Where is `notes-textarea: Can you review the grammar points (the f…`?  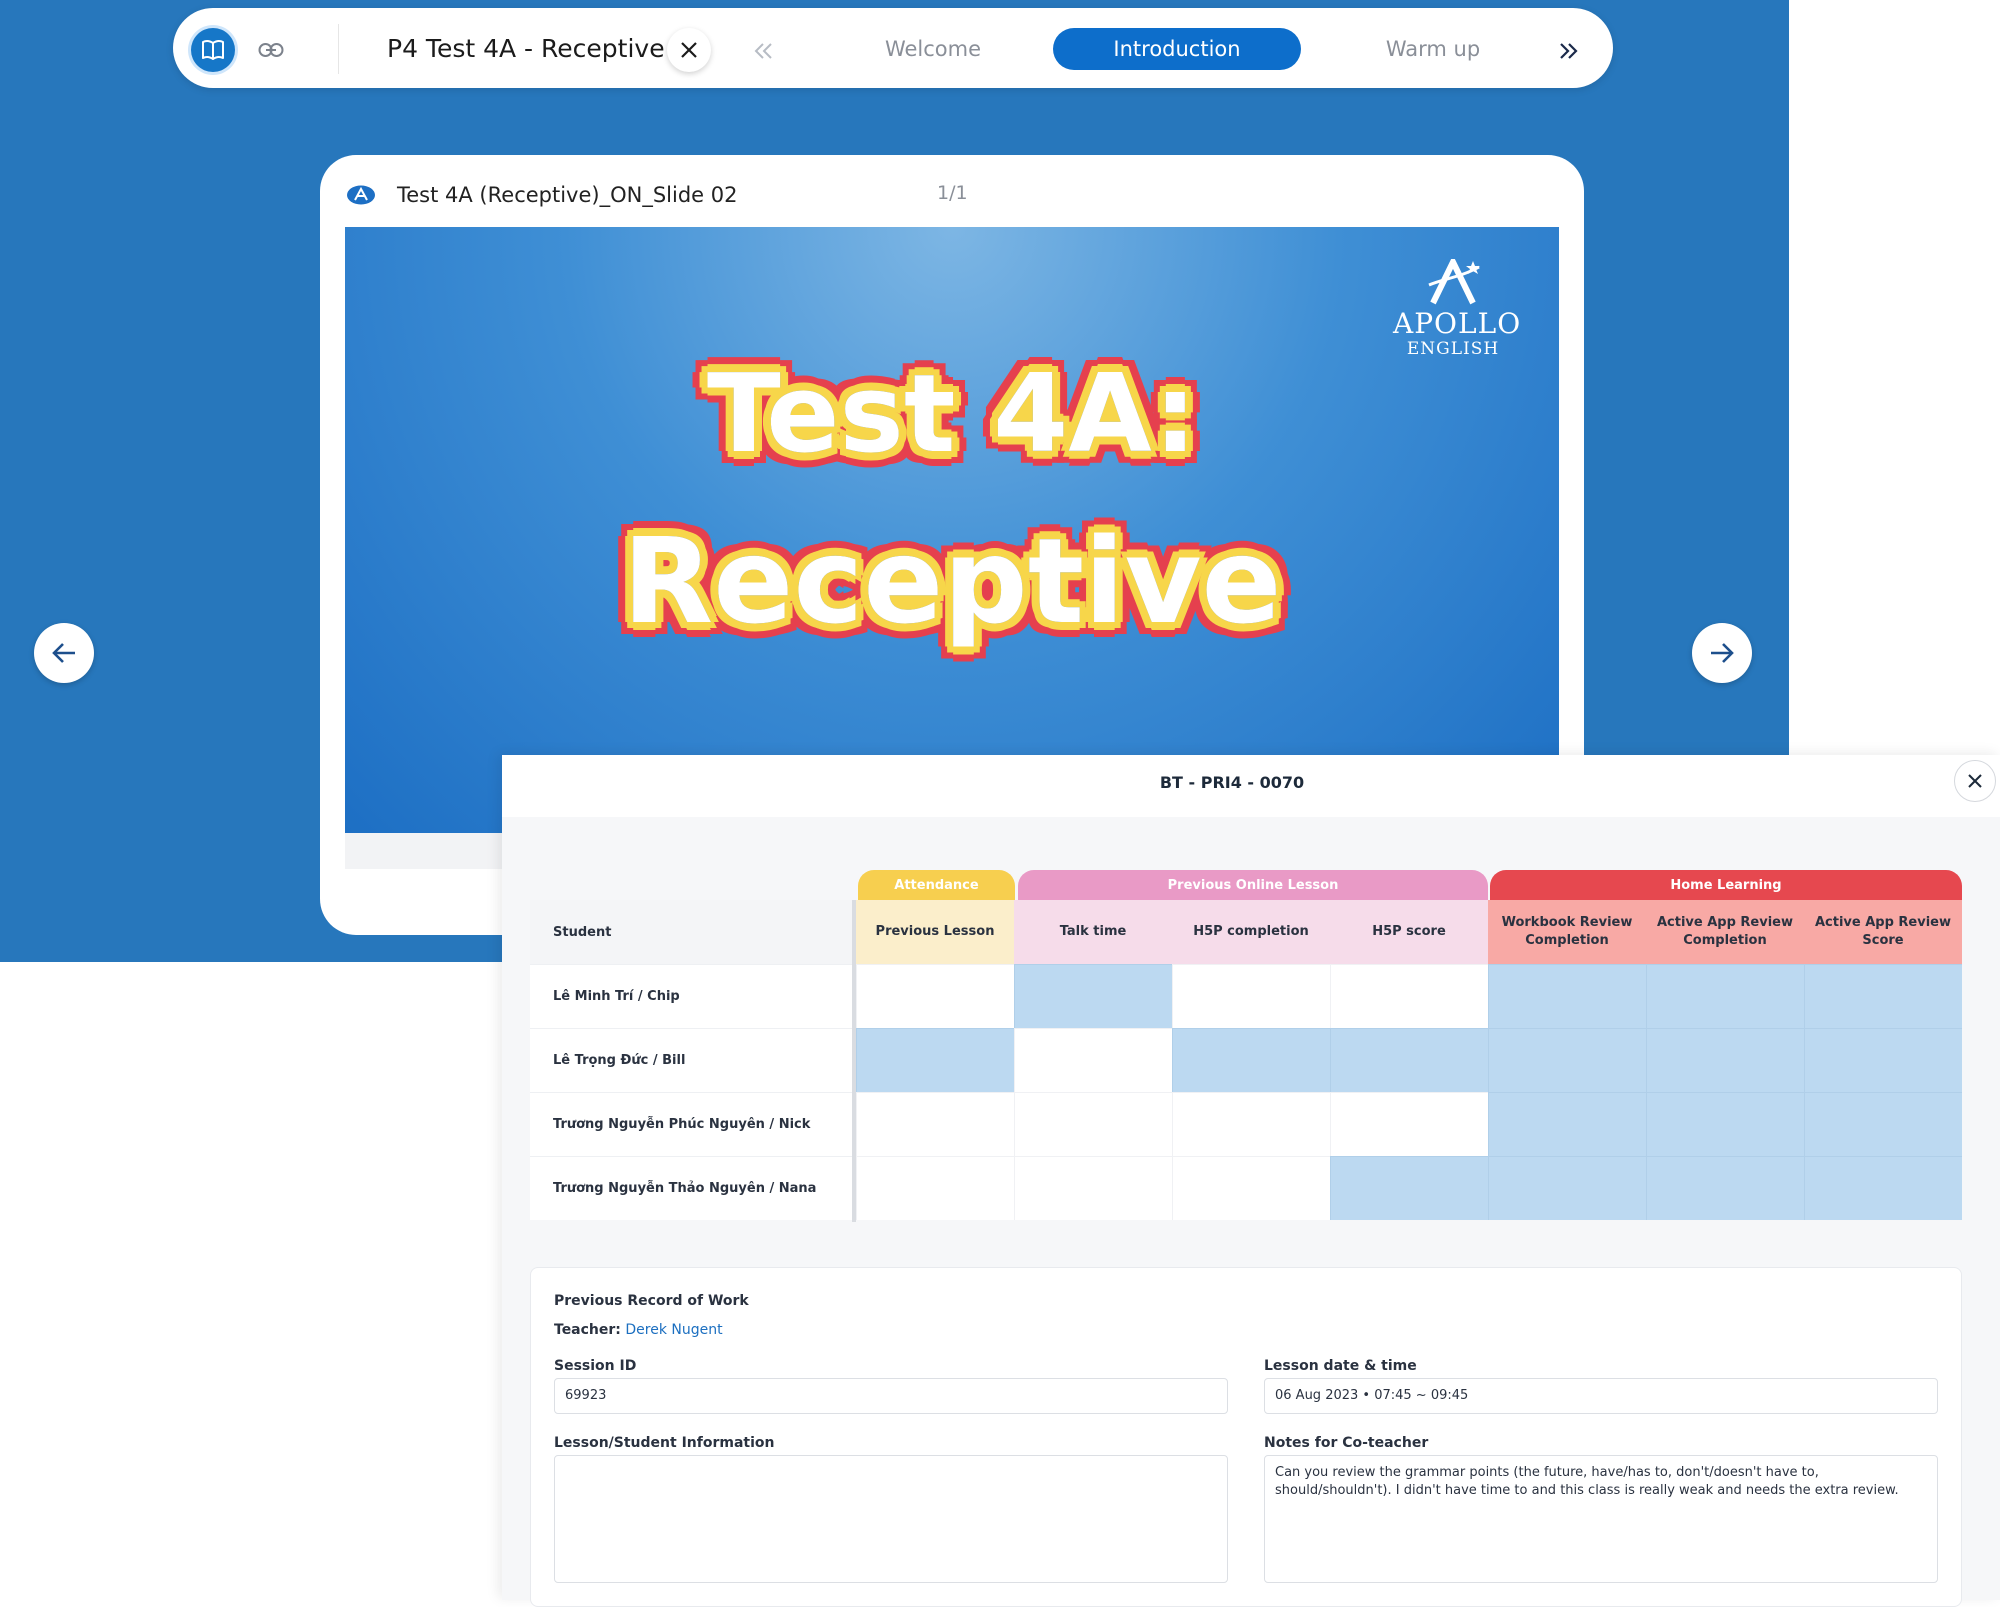
notes-textarea: Can you review the grammar points (the f… is located at coordinates (1601, 1519).